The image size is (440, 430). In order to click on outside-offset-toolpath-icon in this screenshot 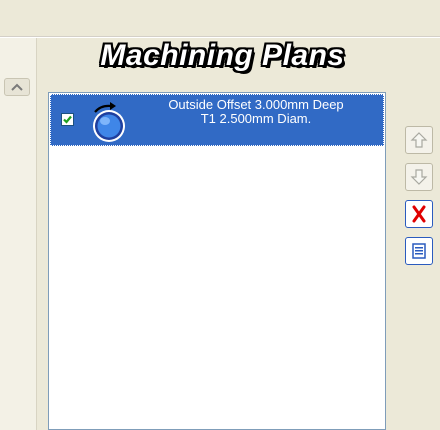, I will do `click(109, 122)`.